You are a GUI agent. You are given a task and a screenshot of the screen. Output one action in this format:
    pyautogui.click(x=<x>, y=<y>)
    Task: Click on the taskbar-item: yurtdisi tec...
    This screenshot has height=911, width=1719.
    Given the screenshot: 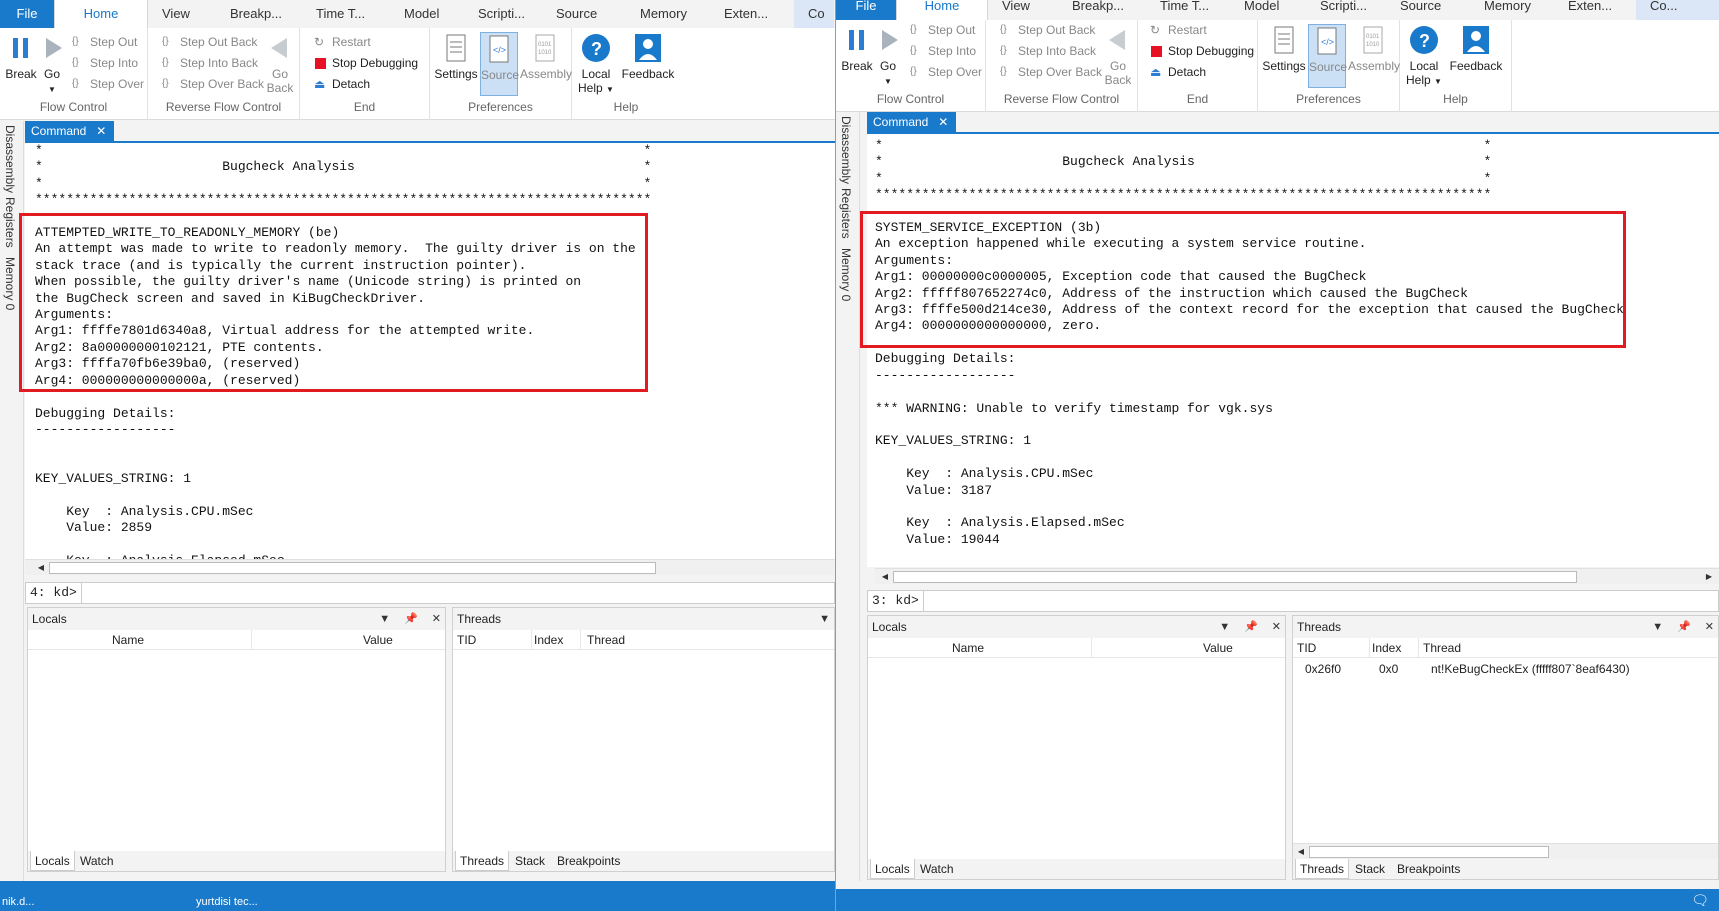 What is the action you would take?
    pyautogui.click(x=227, y=902)
    